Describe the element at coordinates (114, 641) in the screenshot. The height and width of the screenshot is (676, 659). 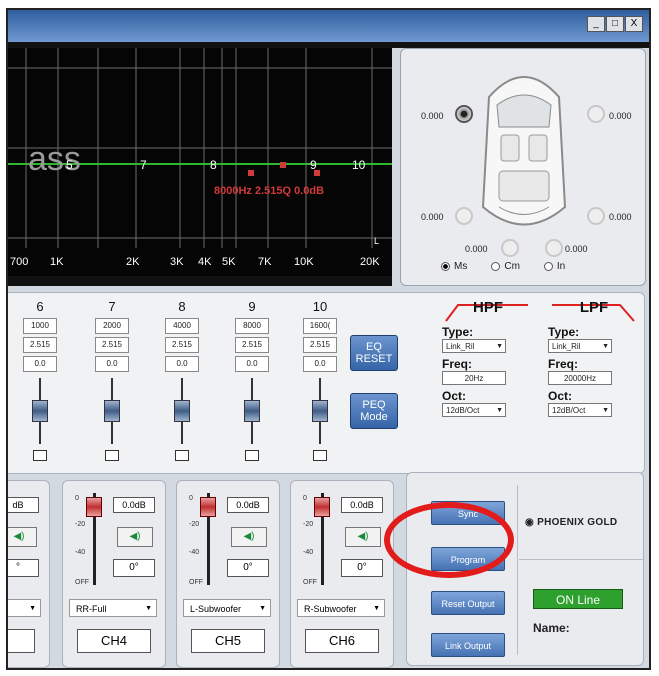
I see `channel-name-button: CH4` at that location.